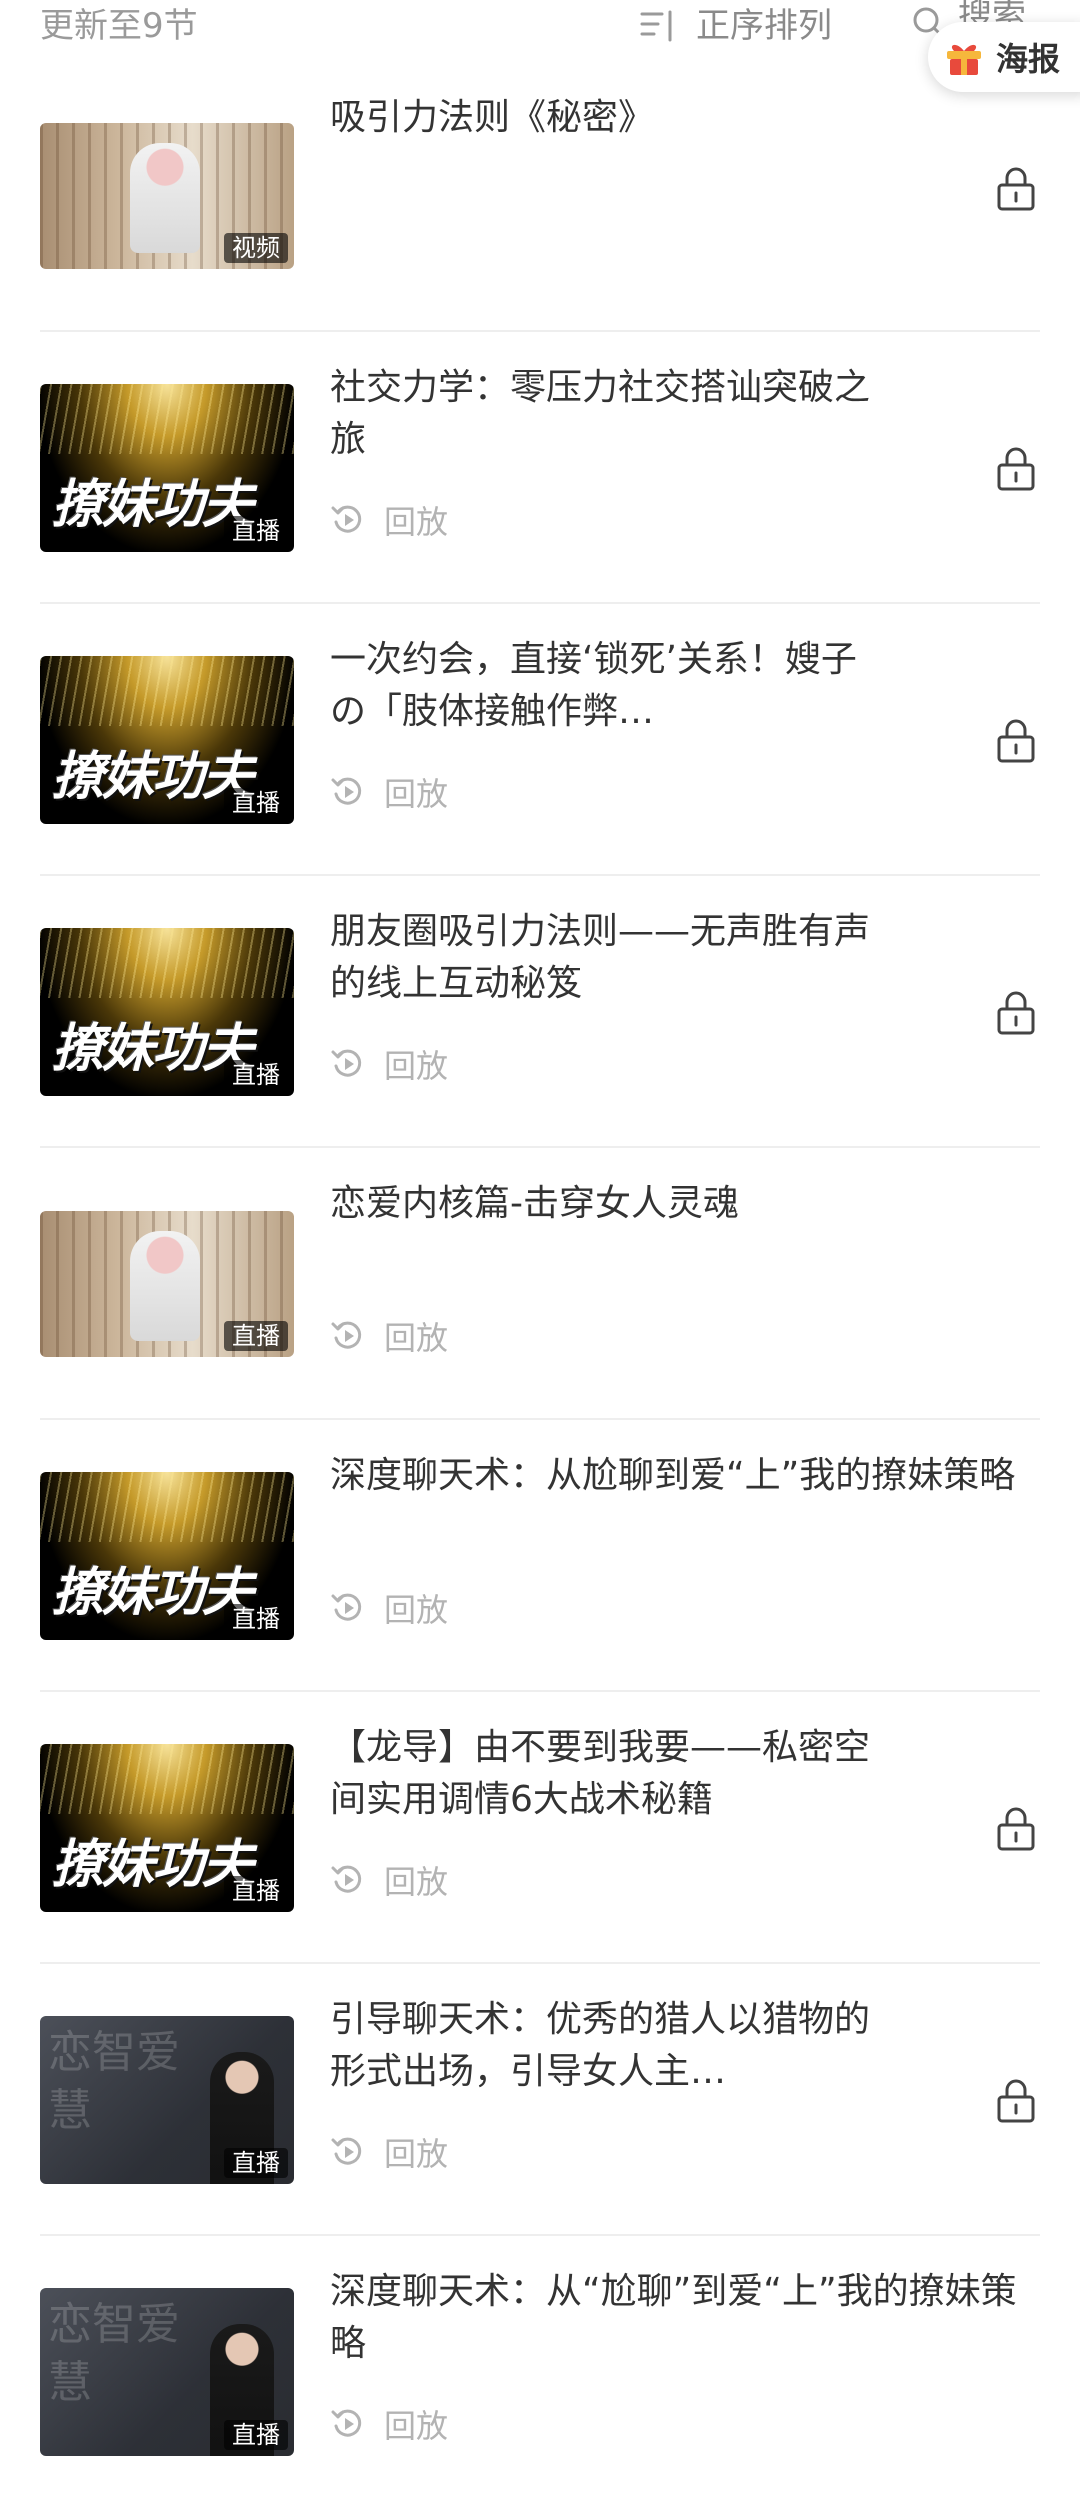 The image size is (1080, 2504). I want to click on lesson-title: 社交力学：零压力社交搭讪突破之旅, so click(600, 414).